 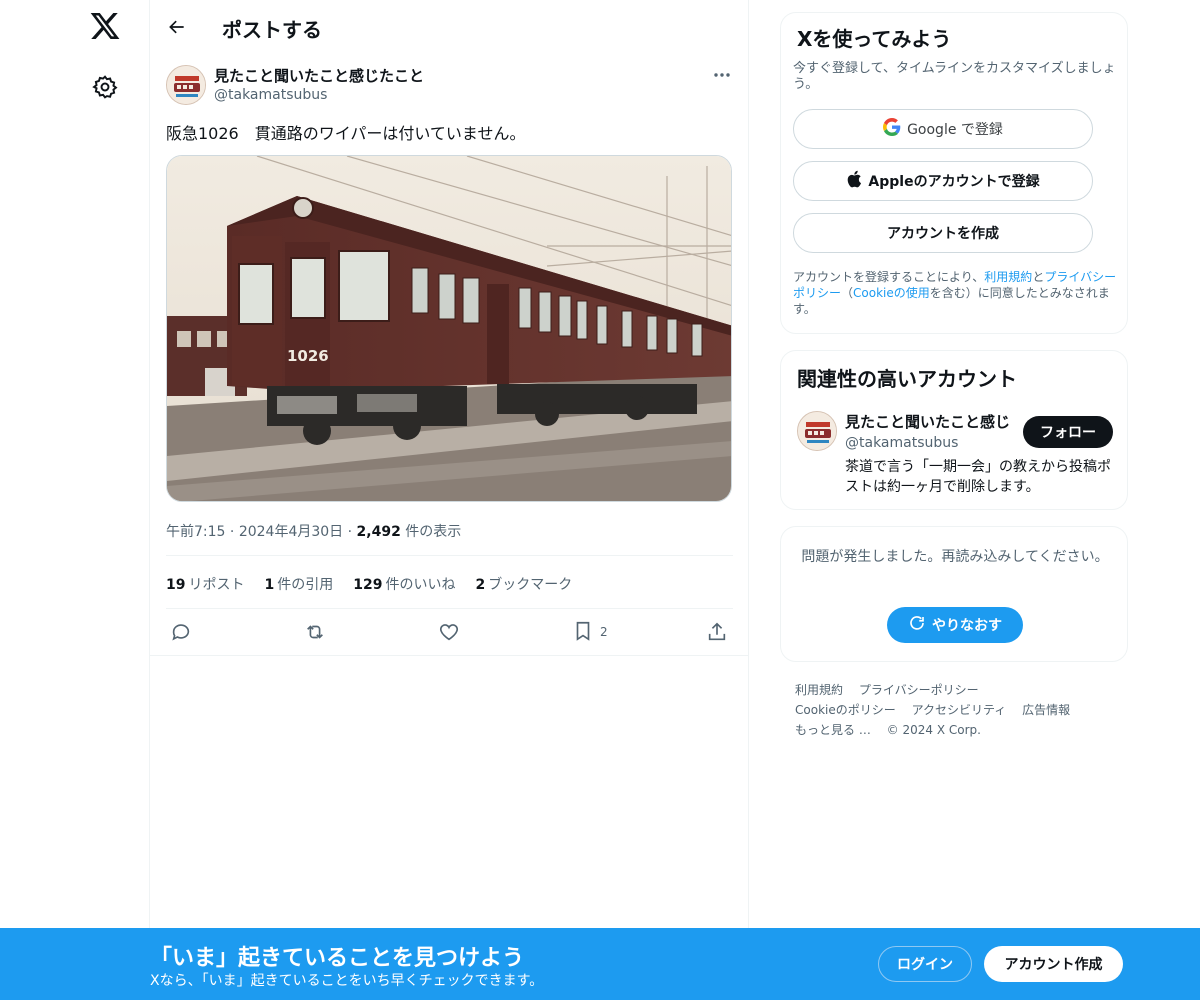 What do you see at coordinates (717, 632) in the screenshot?
I see `share-icon` at bounding box center [717, 632].